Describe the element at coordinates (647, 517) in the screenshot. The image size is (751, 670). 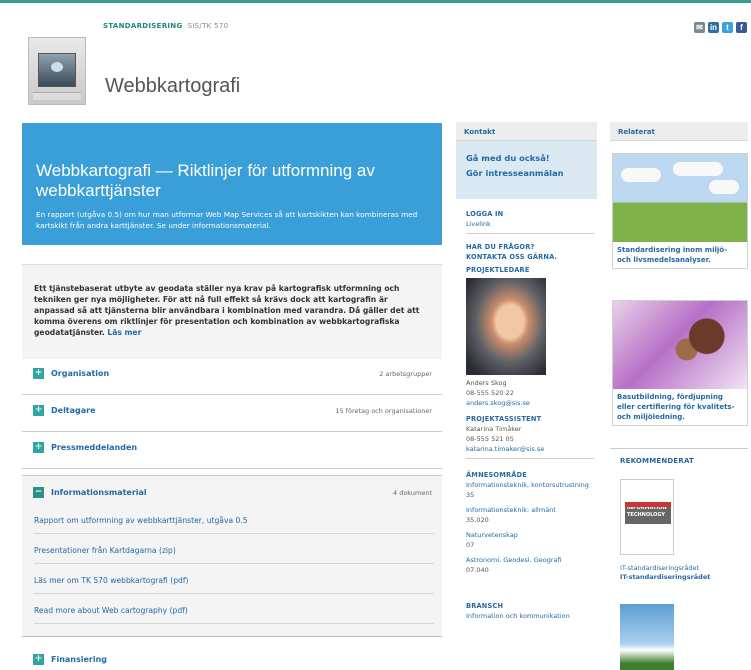
I see `recommended-book-cover: INFORMATION TECHNOLOGY` at that location.